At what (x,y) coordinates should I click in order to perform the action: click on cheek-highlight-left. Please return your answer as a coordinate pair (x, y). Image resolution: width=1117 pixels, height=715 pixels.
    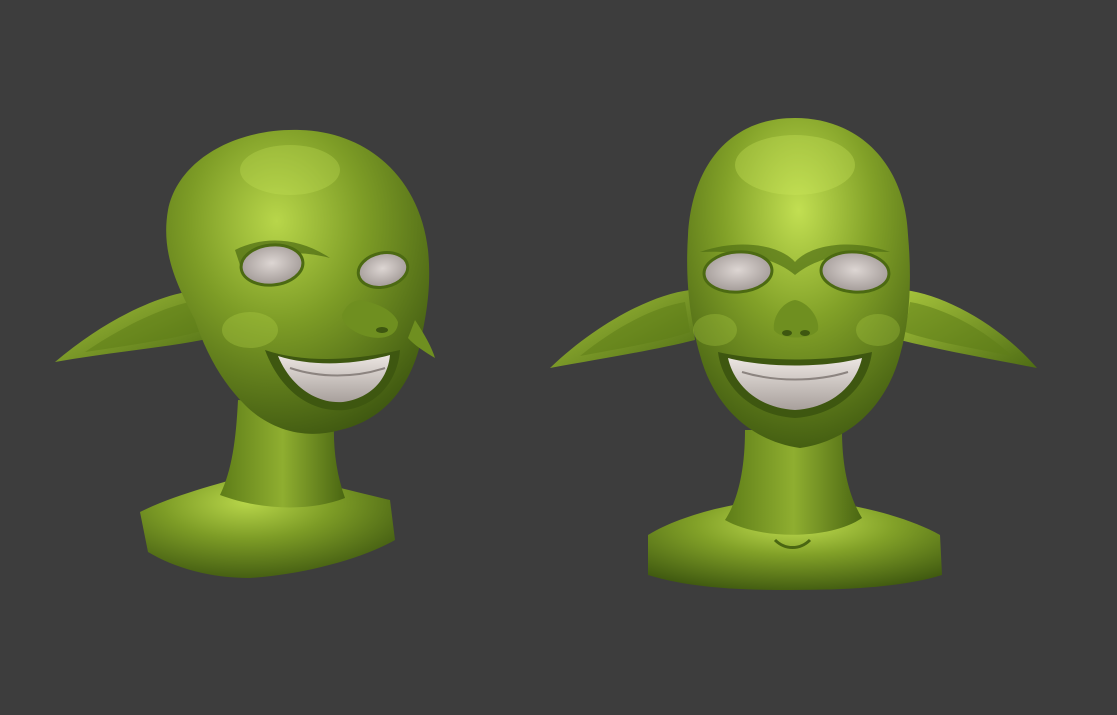
    Looking at the image, I should click on (715, 330).